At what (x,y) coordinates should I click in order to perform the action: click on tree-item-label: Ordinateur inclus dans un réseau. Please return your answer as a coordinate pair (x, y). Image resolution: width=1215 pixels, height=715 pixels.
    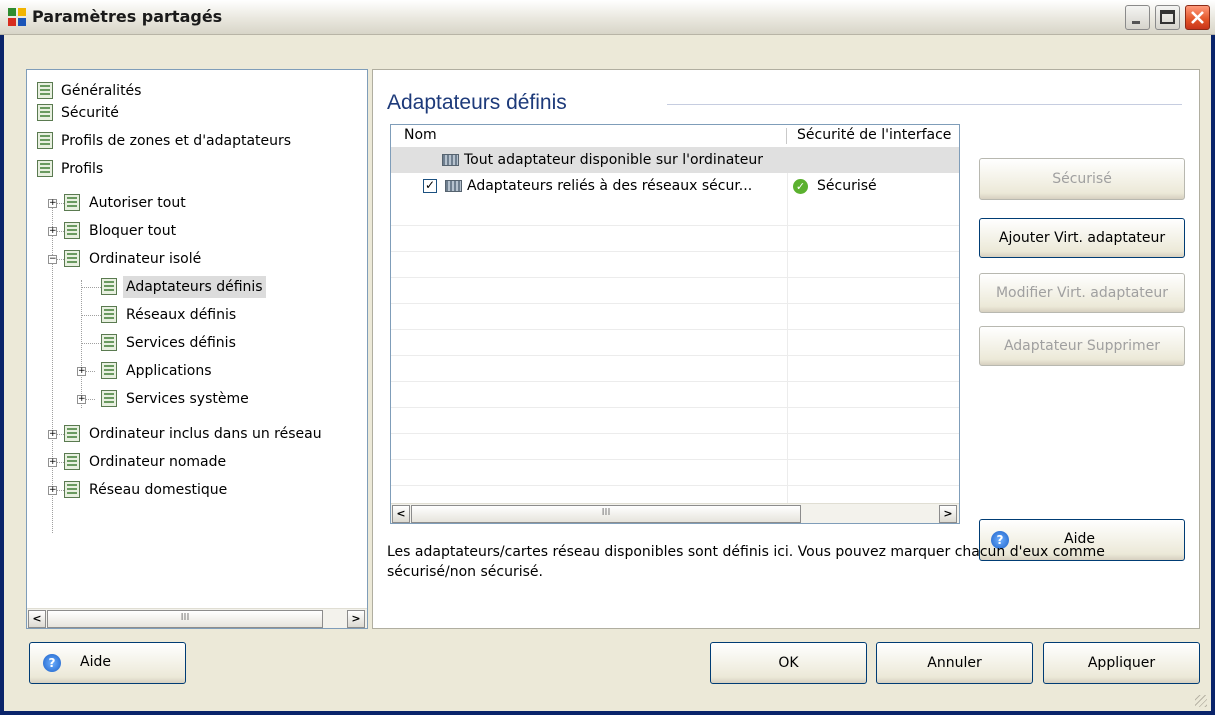
    Looking at the image, I should click on (205, 434).